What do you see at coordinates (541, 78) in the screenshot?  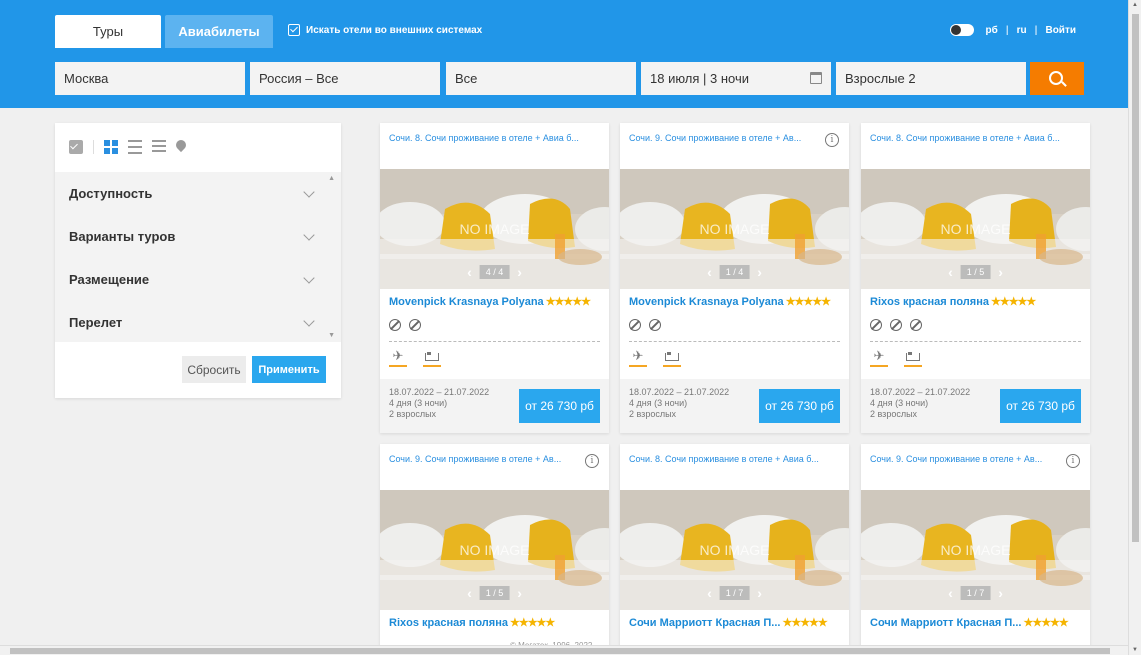 I see `resort-field: Все` at bounding box center [541, 78].